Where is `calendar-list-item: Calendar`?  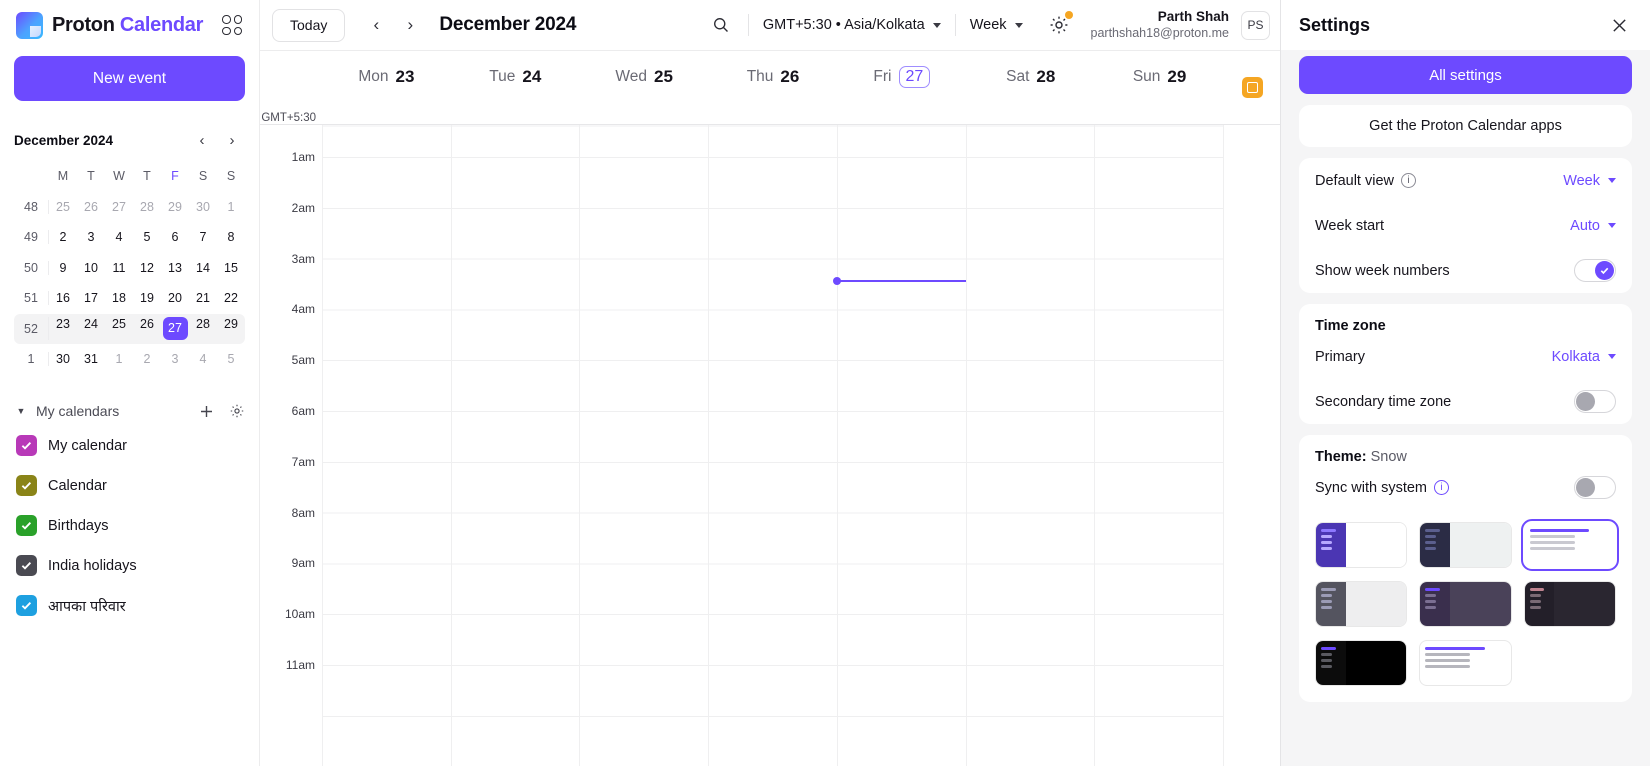 calendar-list-item: Calendar is located at coordinates (129, 486).